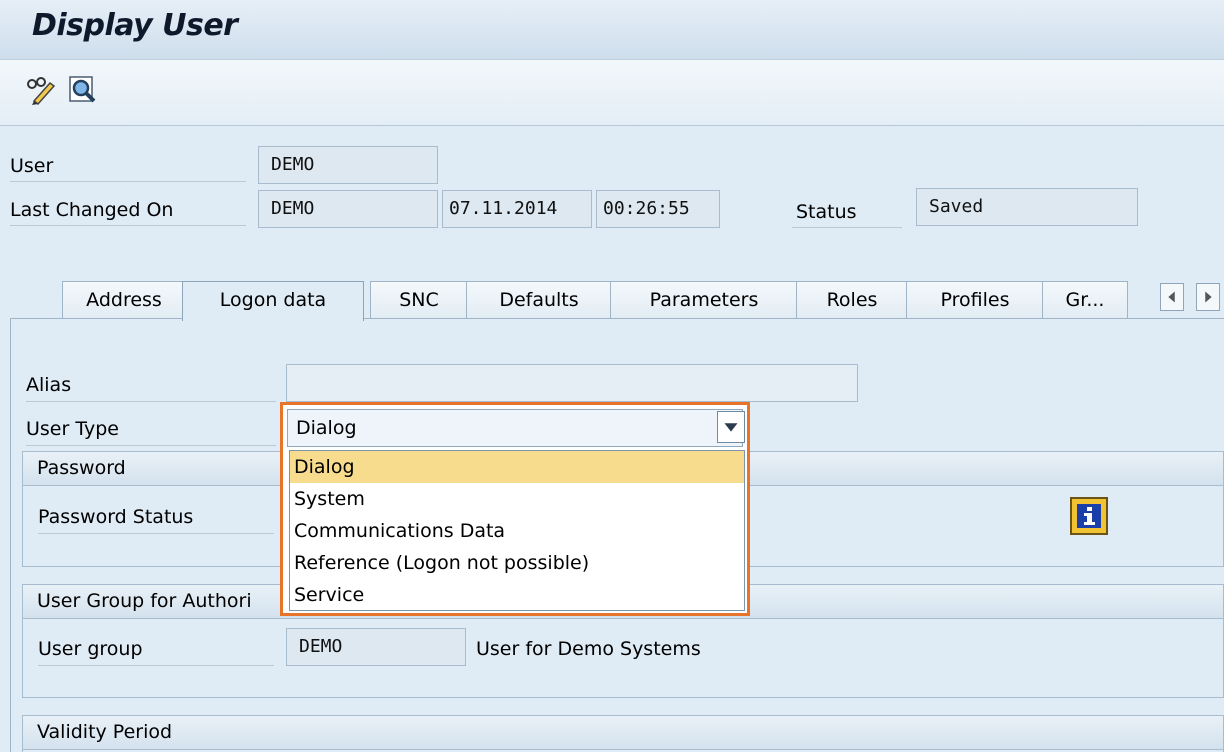  I want to click on tab-profiles: Profiles, so click(975, 300).